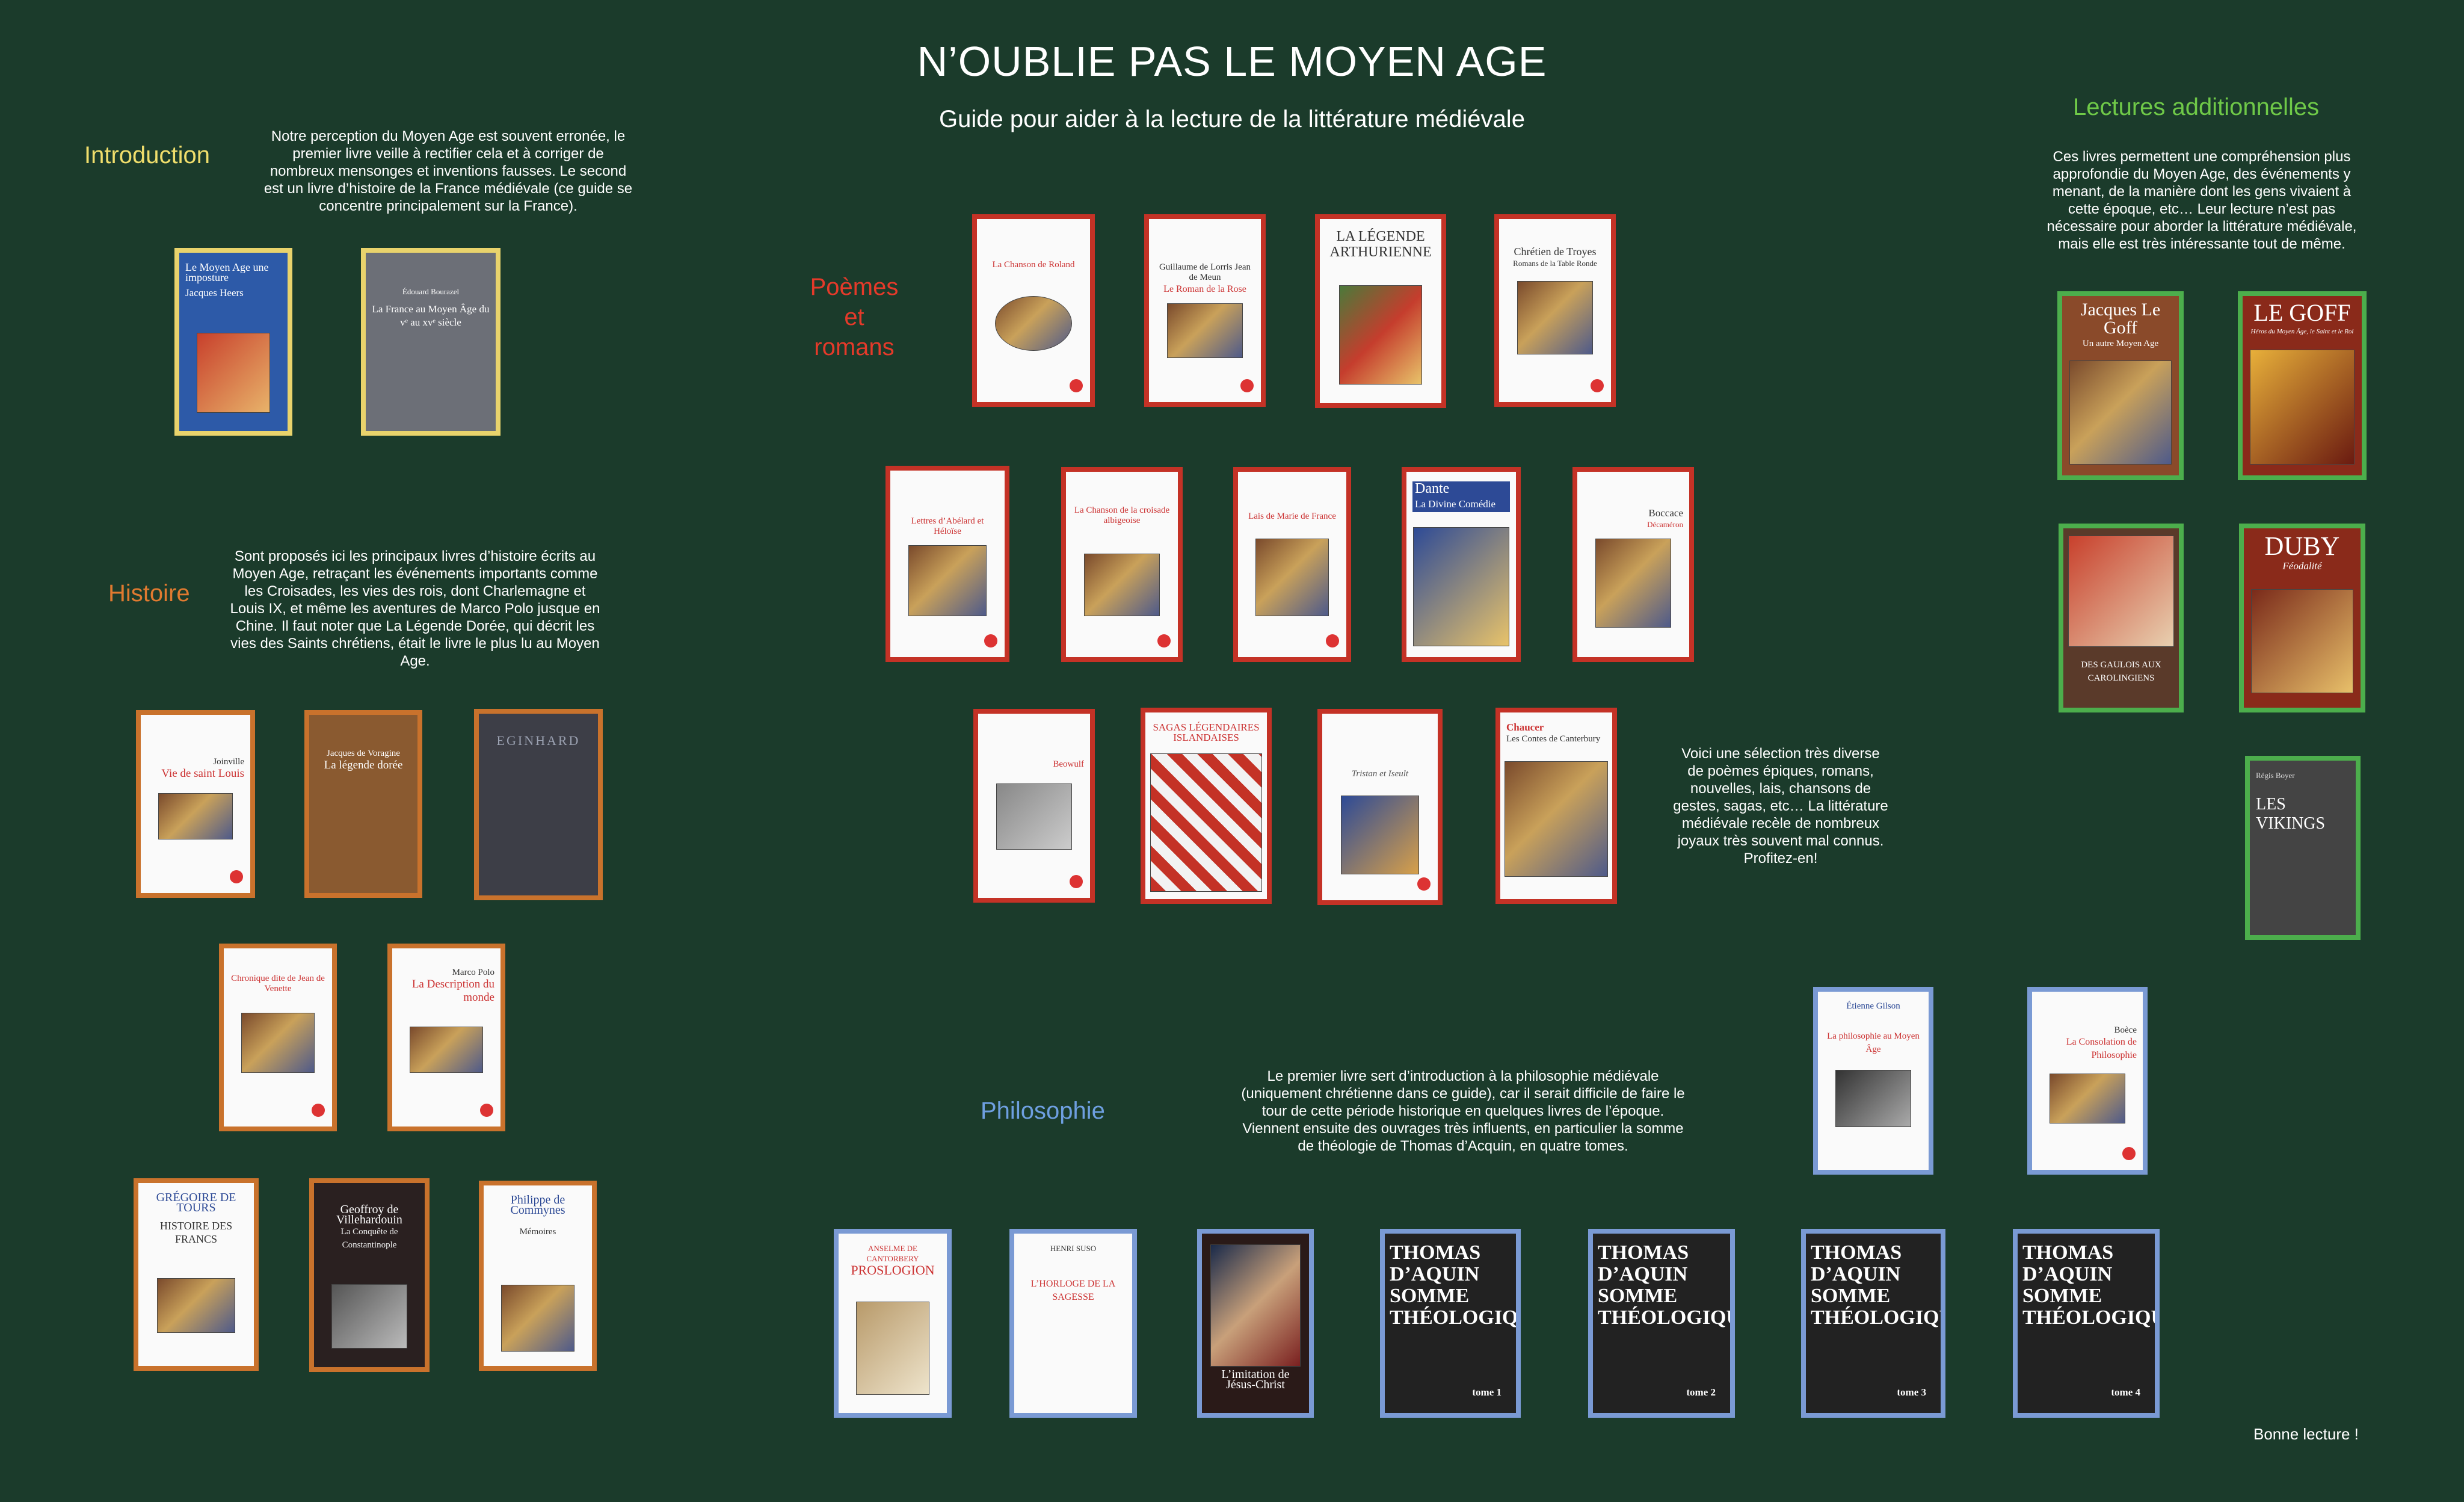 The height and width of the screenshot is (1502, 2464). Describe the element at coordinates (854, 317) in the screenshot. I see `section-poemes-title: Poèmes et romans` at that location.